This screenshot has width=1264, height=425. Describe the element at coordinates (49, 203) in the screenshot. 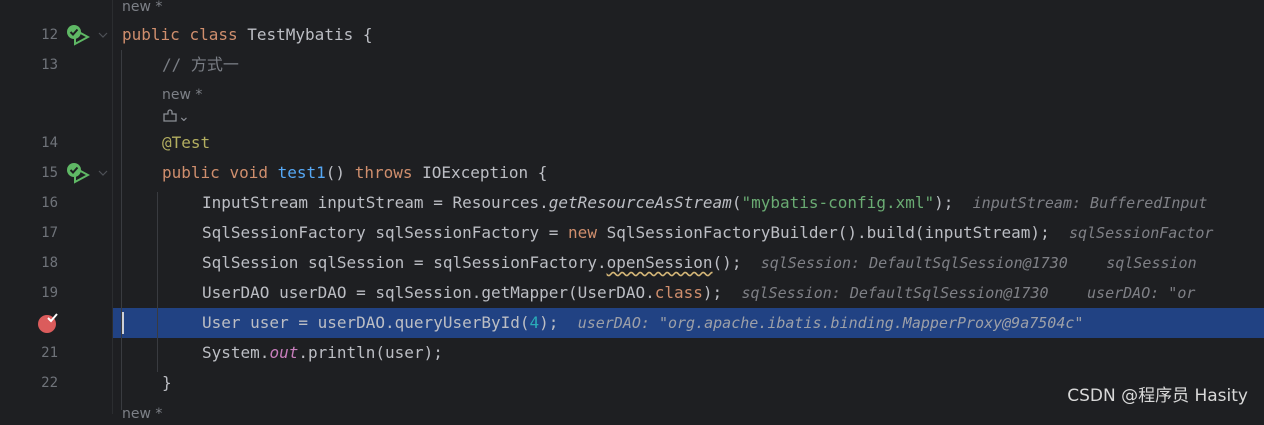

I see `line-number-16: 16` at that location.